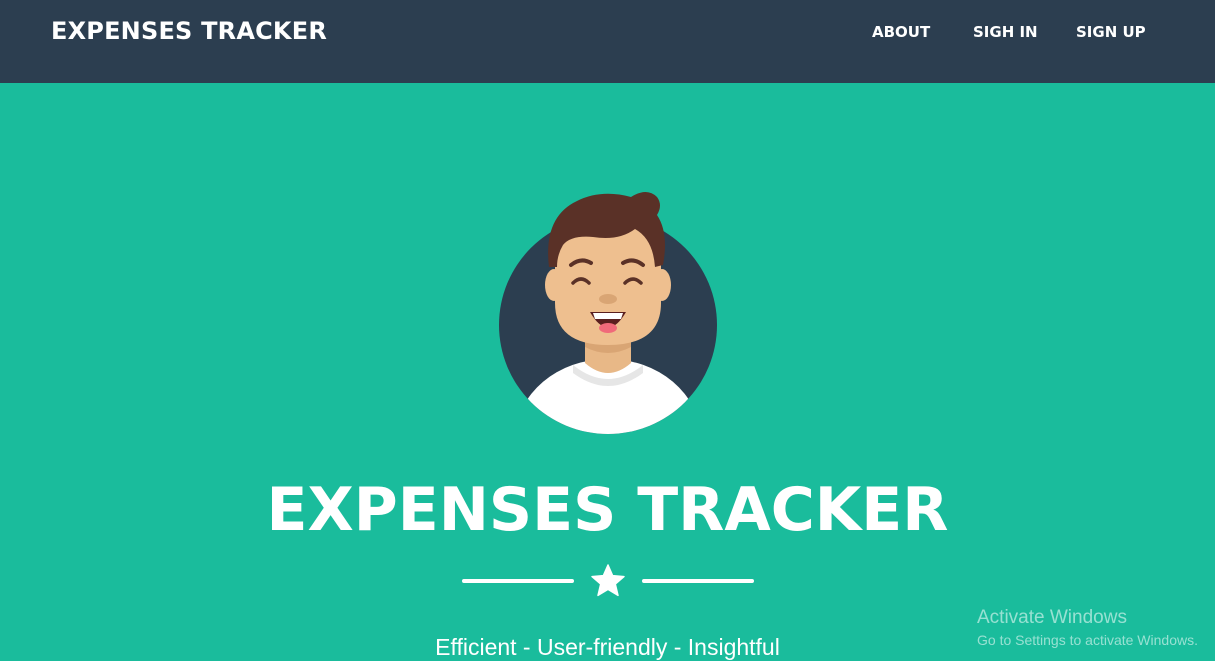 Image resolution: width=1215 pixels, height=661 pixels. What do you see at coordinates (1052, 617) in the screenshot?
I see `activate-windows-title: Activate Windows` at bounding box center [1052, 617].